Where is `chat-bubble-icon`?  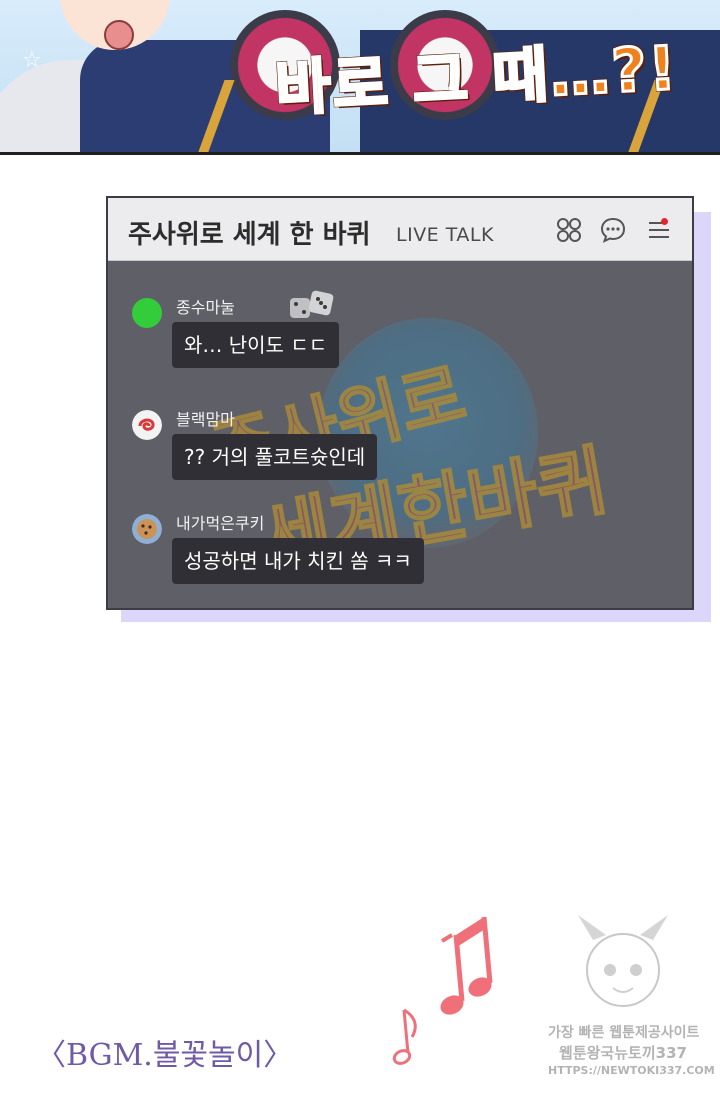 chat-bubble-icon is located at coordinates (613, 230).